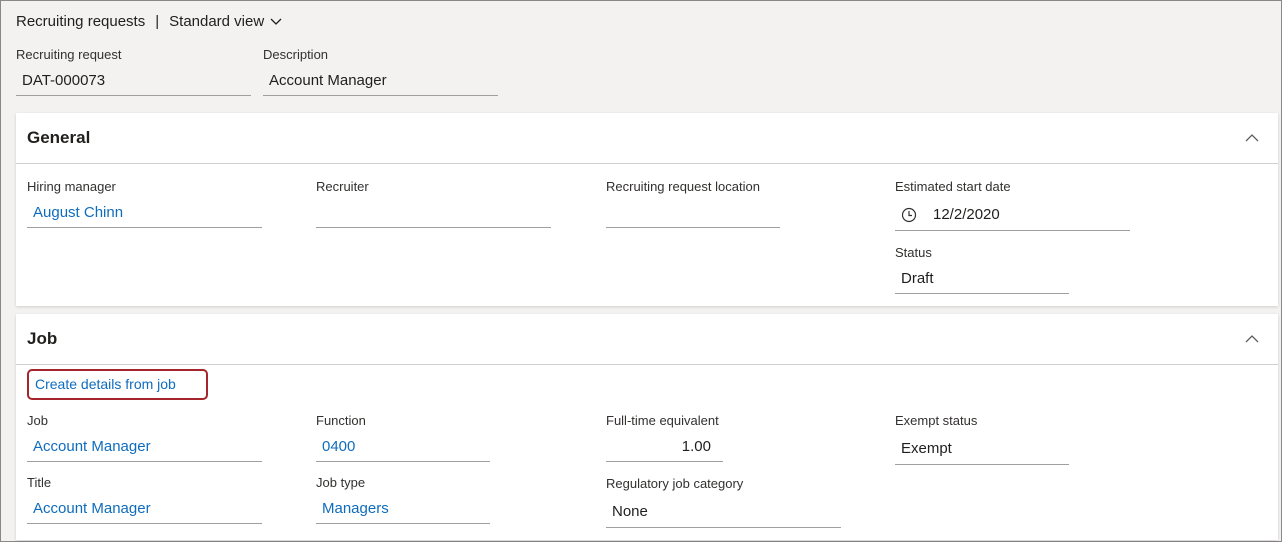  I want to click on job-label: Job, so click(37, 420).